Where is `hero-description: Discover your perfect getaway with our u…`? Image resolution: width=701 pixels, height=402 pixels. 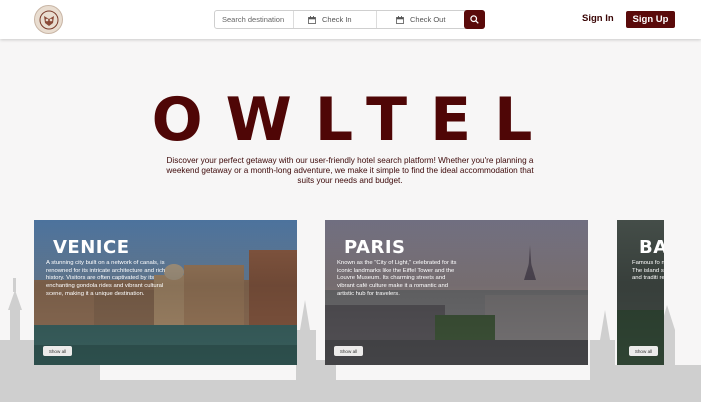 hero-description: Discover your perfect getaway with our u… is located at coordinates (350, 170).